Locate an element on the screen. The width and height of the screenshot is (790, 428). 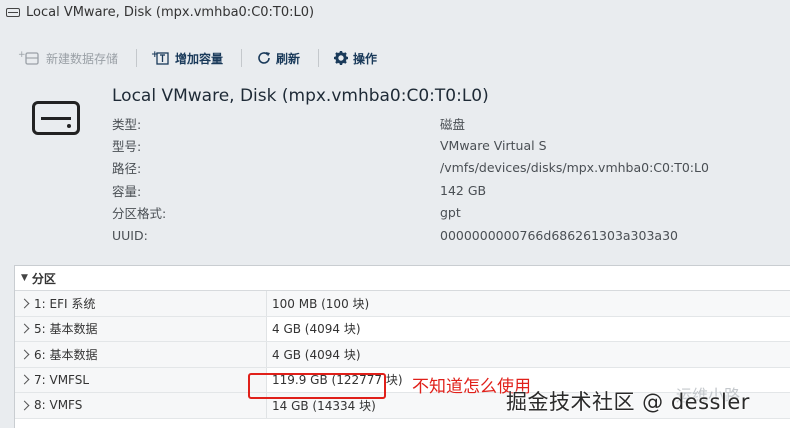
annotation-highlight-box is located at coordinates (317, 386).